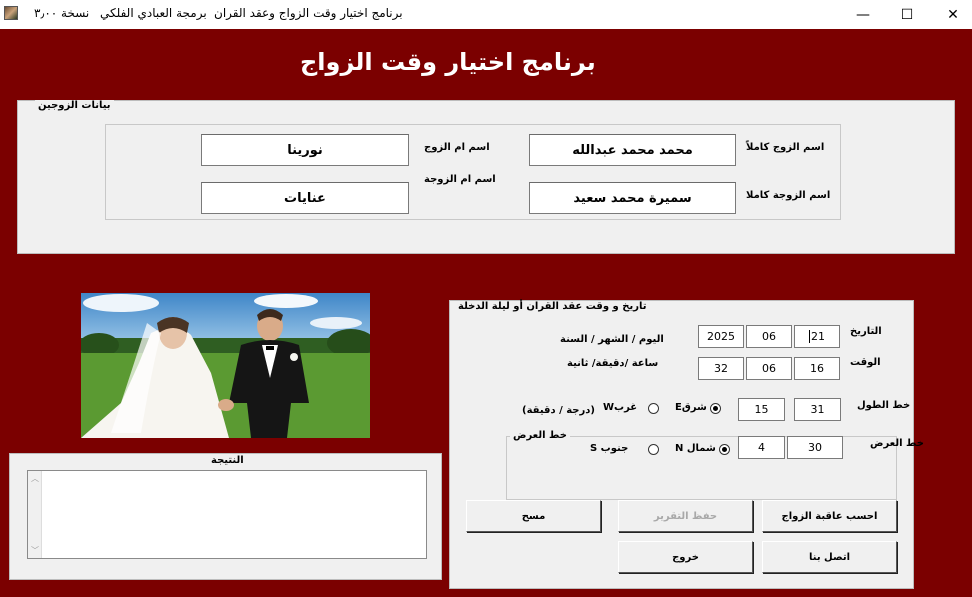  Describe the element at coordinates (769, 368) in the screenshot. I see `minute-field: 06` at that location.